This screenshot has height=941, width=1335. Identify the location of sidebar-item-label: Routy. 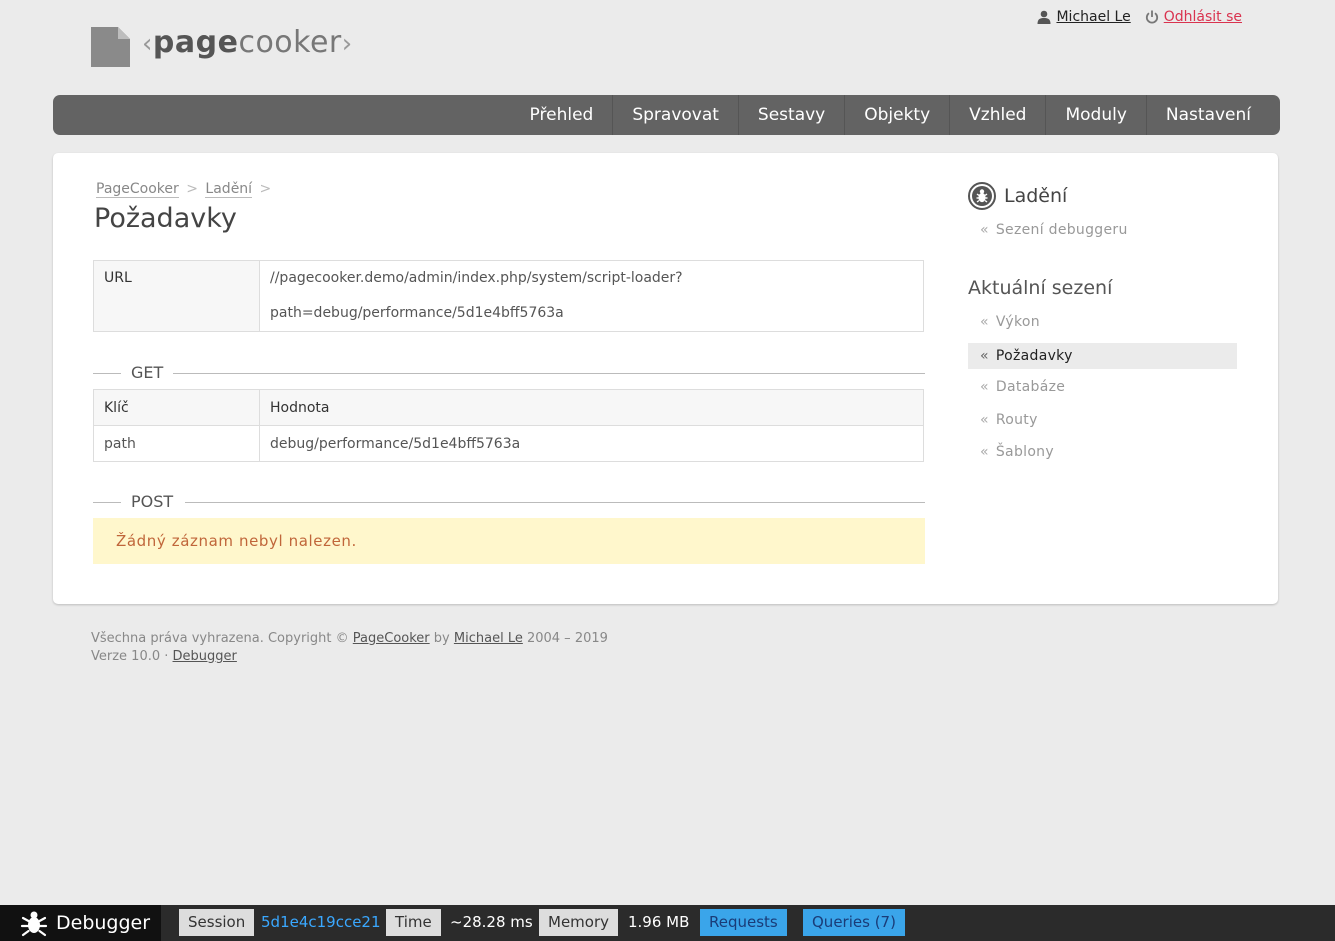
(1016, 420).